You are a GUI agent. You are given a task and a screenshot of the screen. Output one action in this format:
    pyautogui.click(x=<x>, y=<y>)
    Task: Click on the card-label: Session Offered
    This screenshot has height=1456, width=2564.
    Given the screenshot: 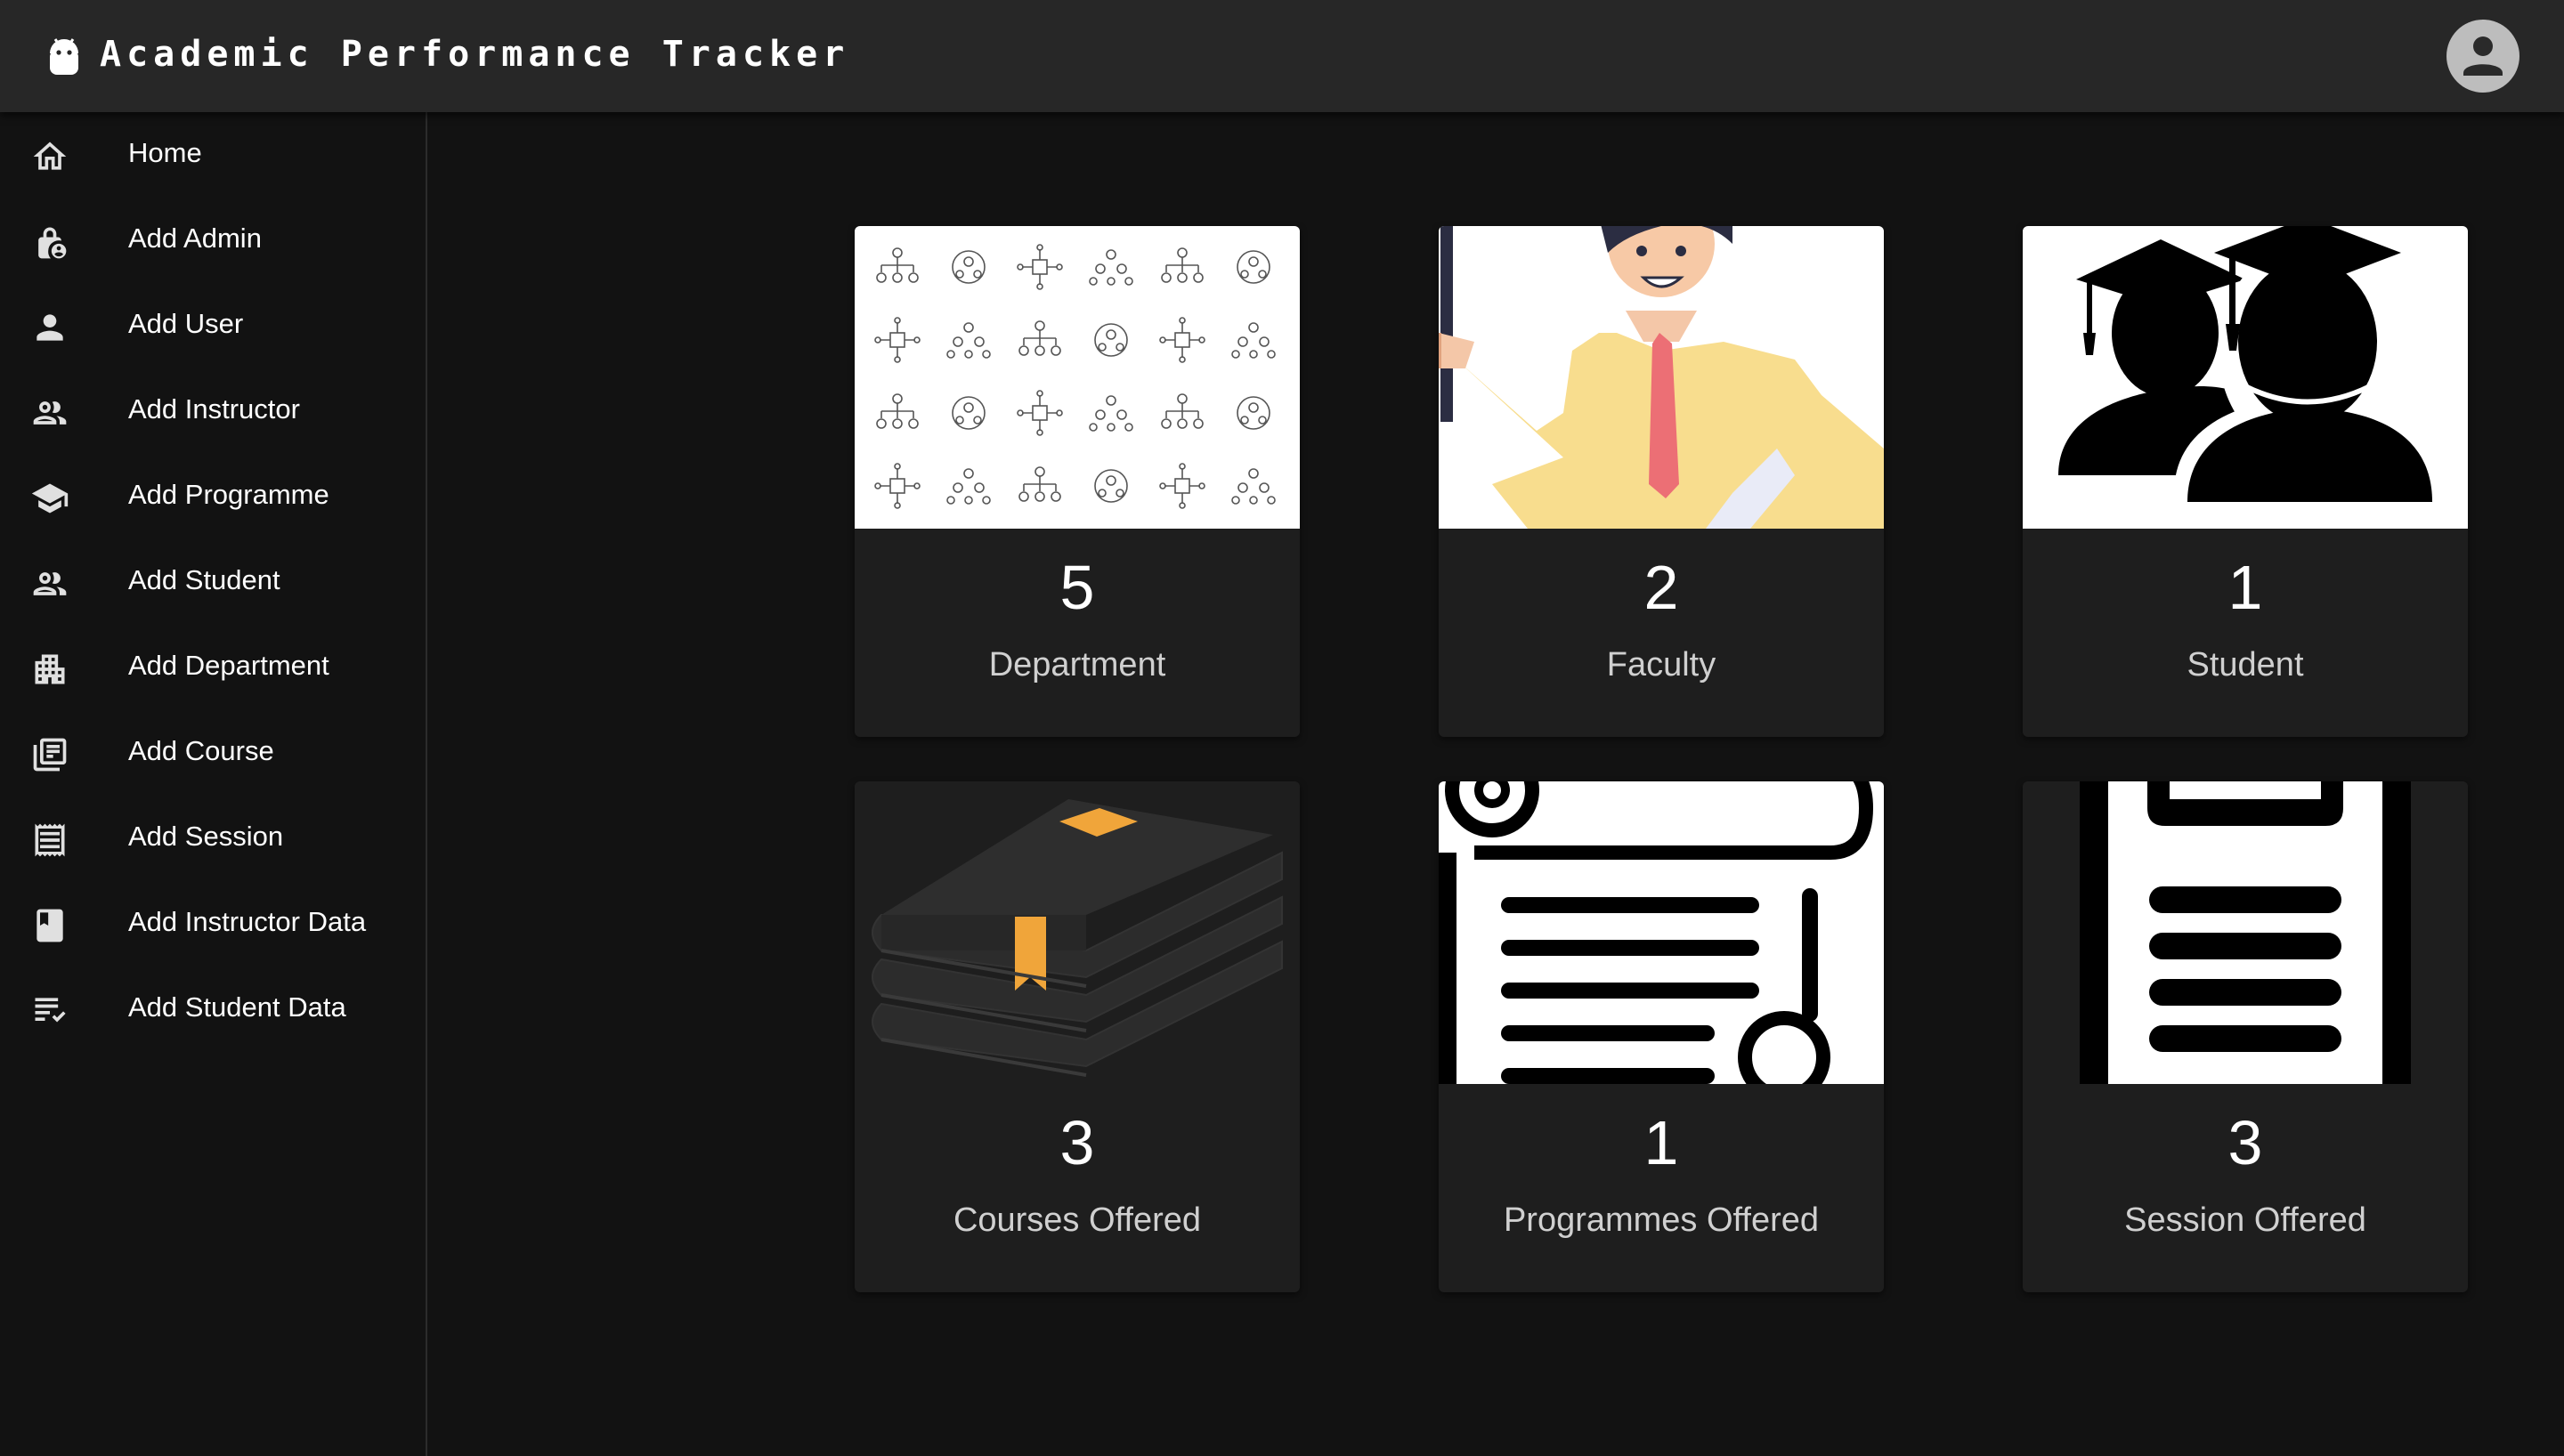 What is the action you would take?
    pyautogui.click(x=2245, y=1220)
    